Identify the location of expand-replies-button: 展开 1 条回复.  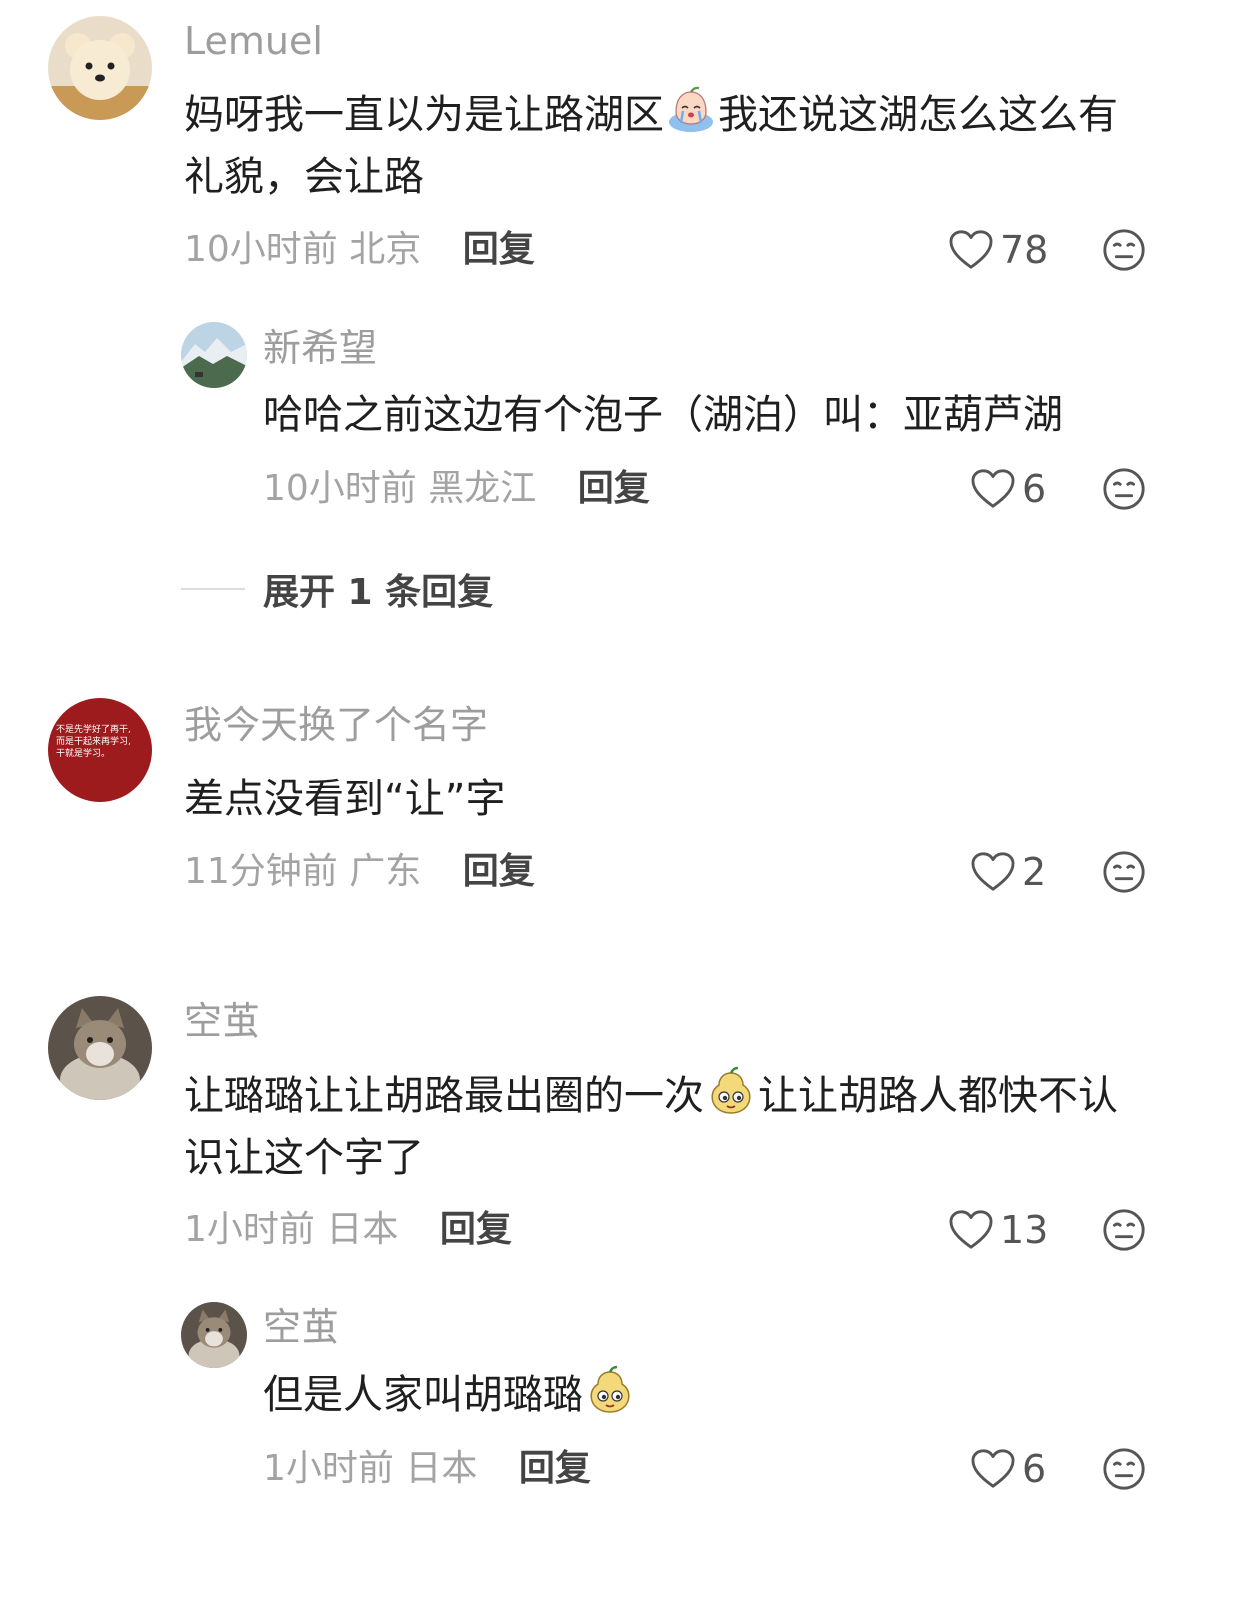
(337, 589).